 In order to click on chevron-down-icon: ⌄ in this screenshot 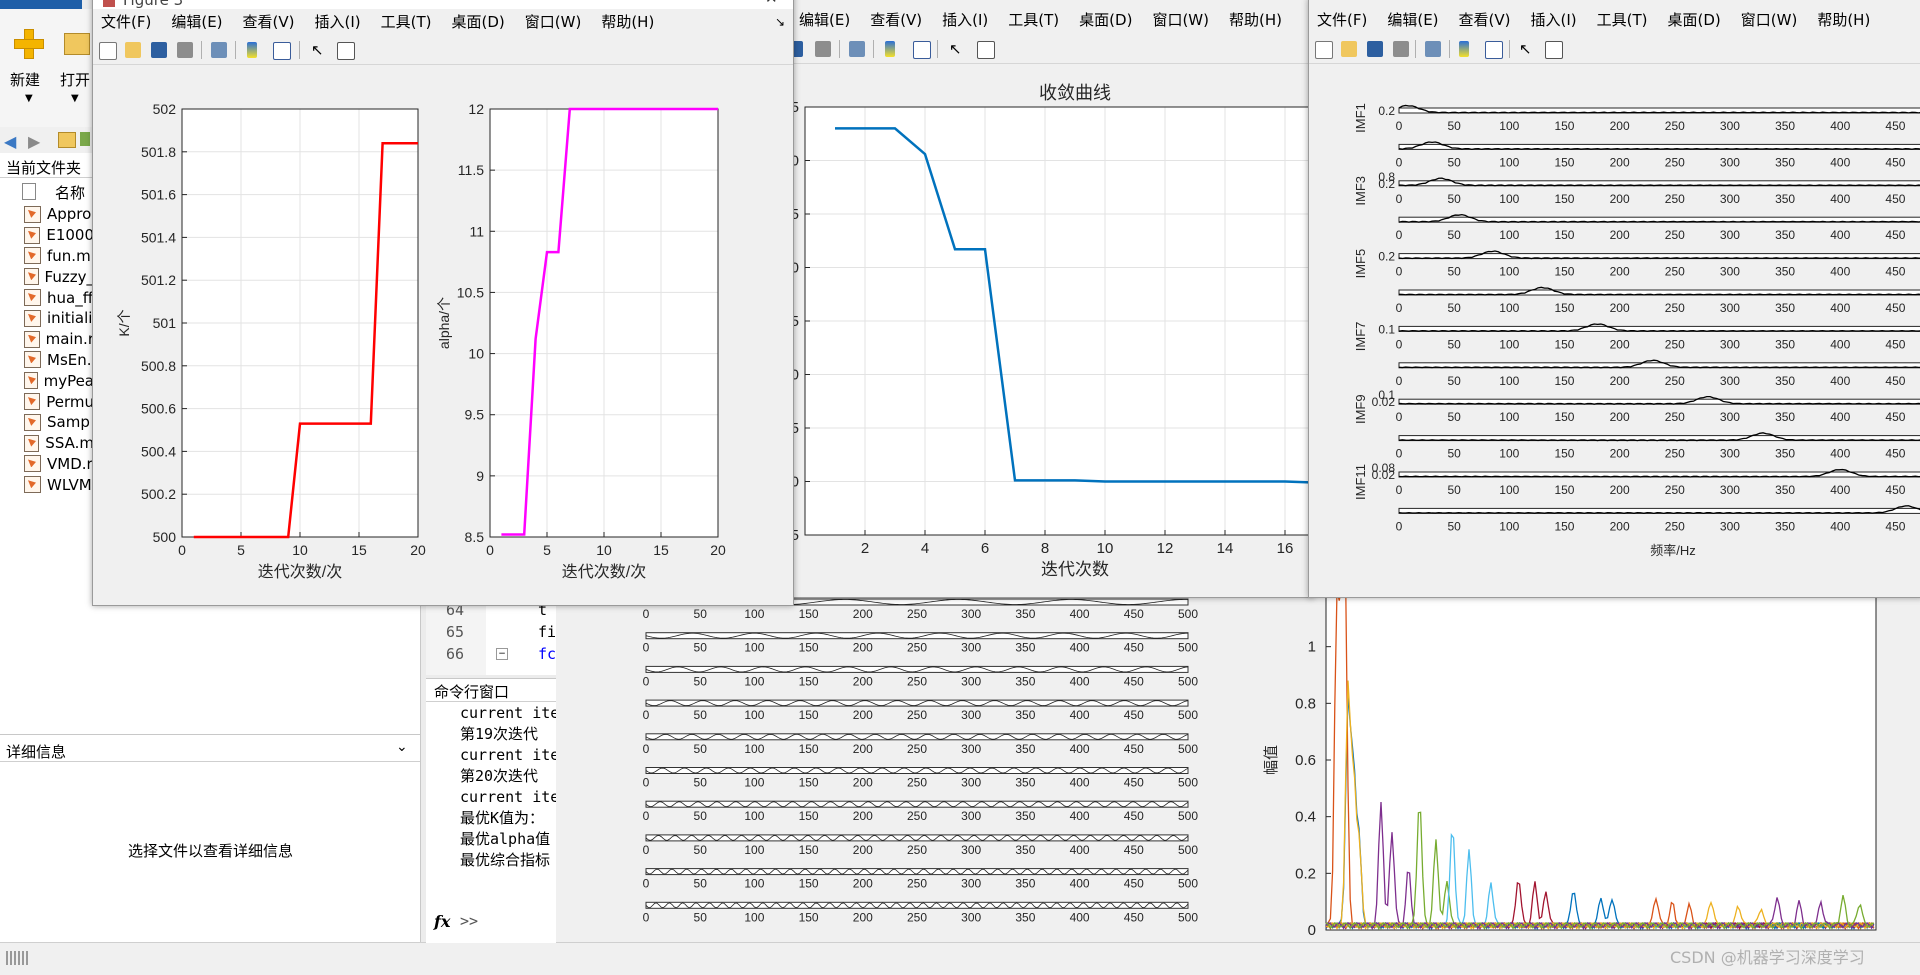, I will do `click(402, 747)`.